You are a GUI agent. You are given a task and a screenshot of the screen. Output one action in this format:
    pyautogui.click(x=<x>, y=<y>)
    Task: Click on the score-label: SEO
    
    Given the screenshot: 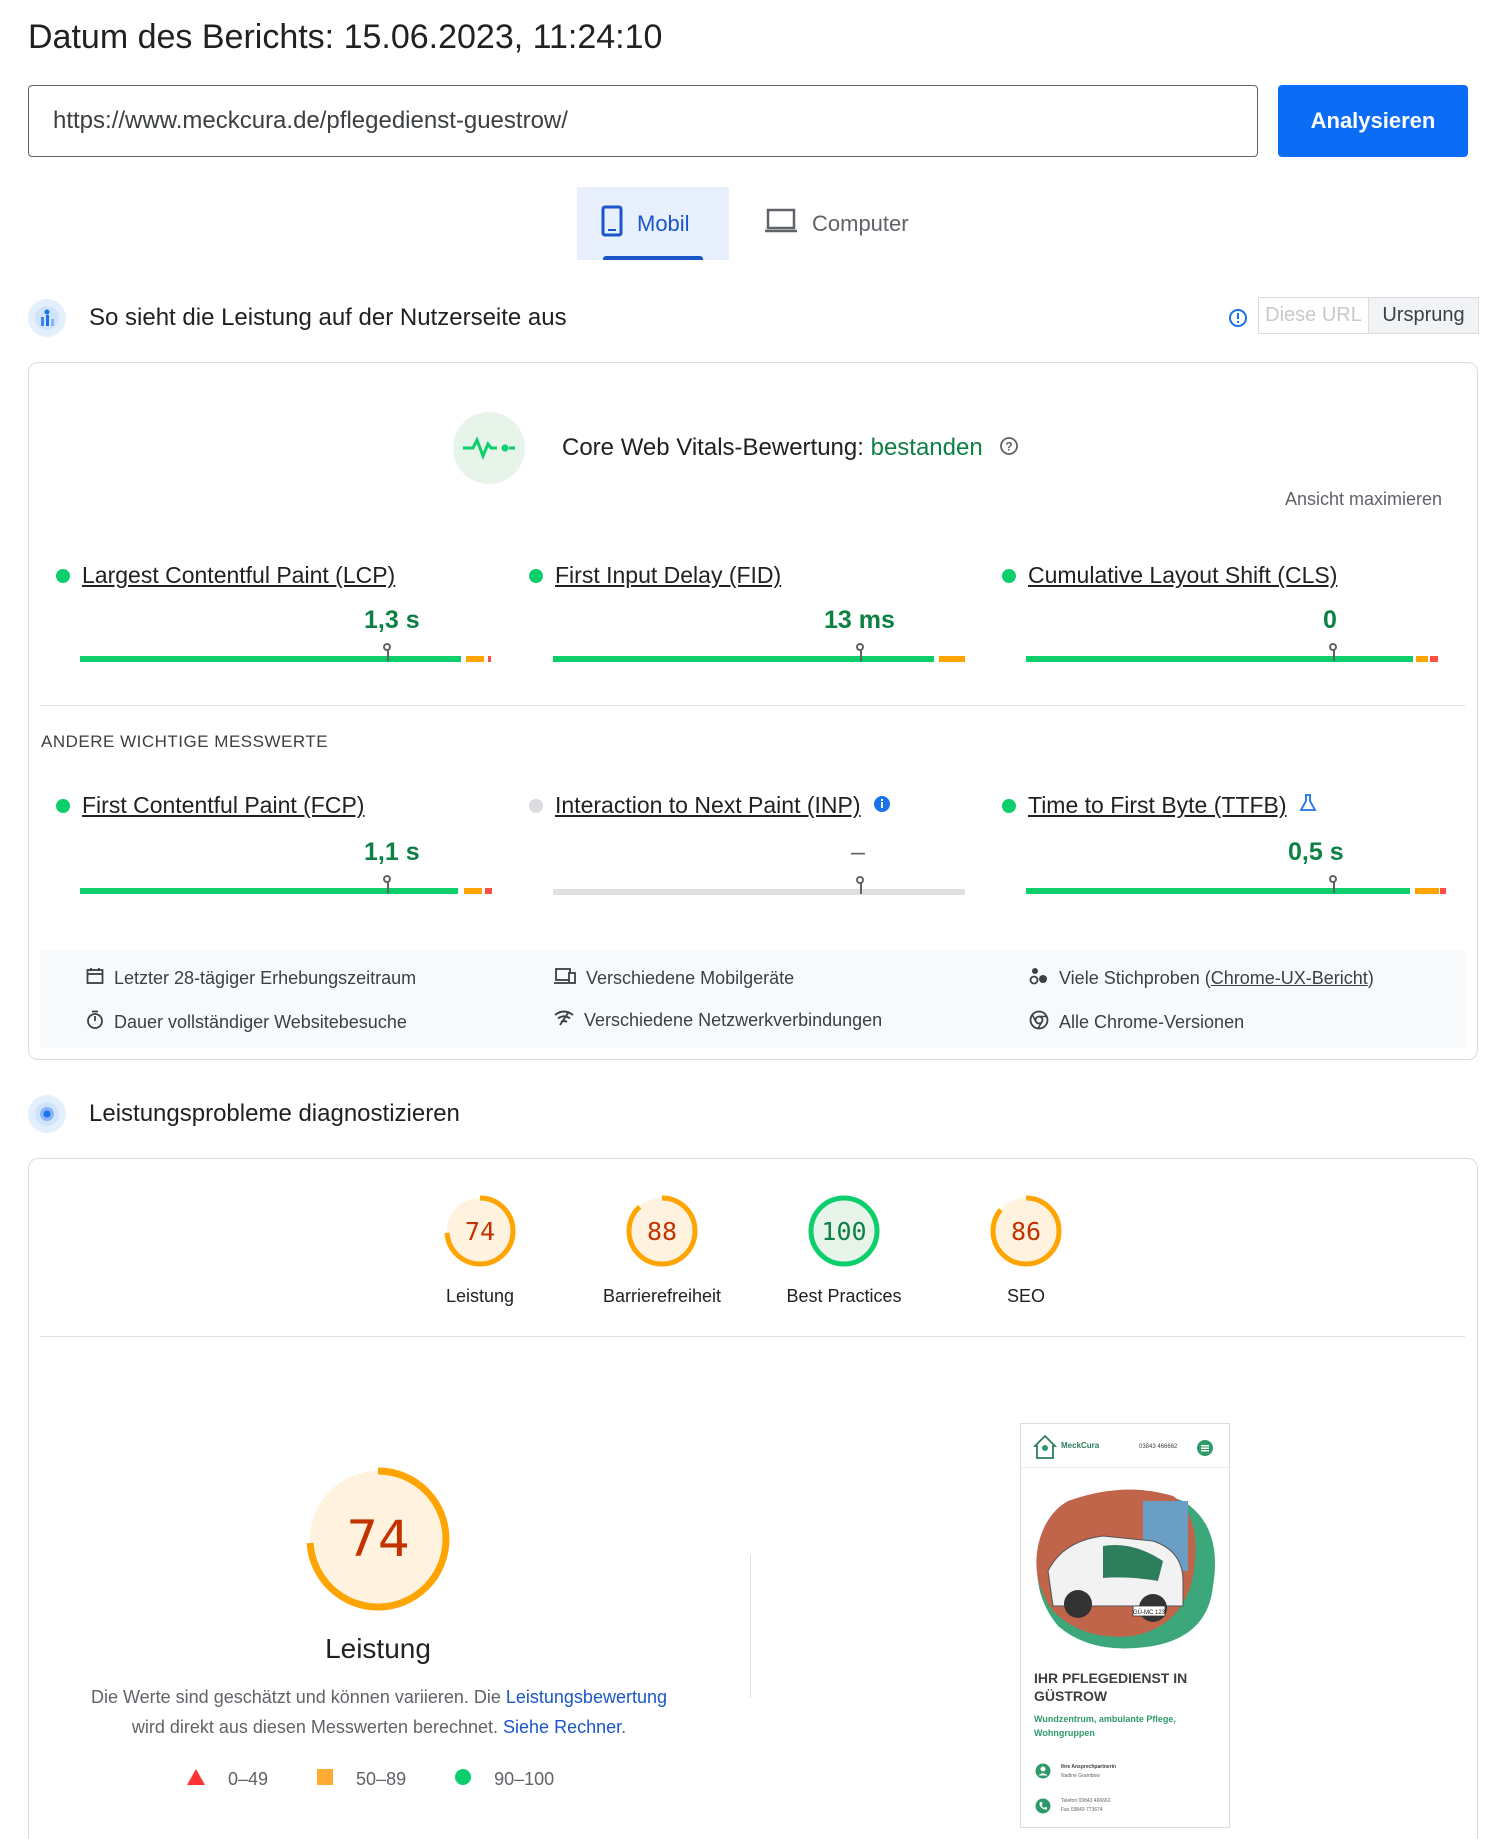 What is the action you would take?
    pyautogui.click(x=1025, y=1296)
    